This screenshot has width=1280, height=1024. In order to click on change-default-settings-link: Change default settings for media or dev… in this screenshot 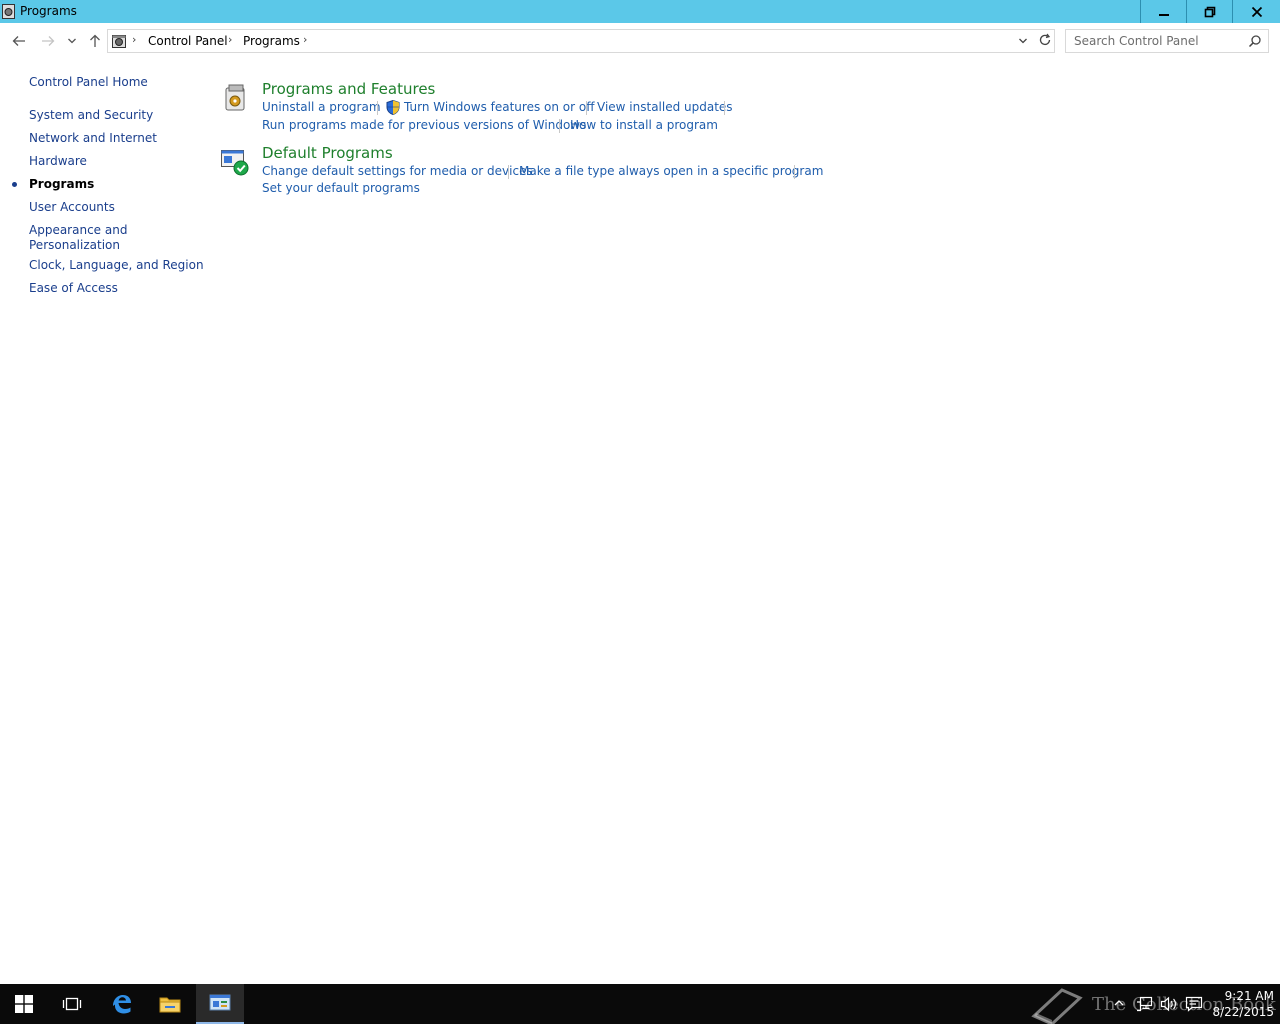, I will do `click(397, 171)`.